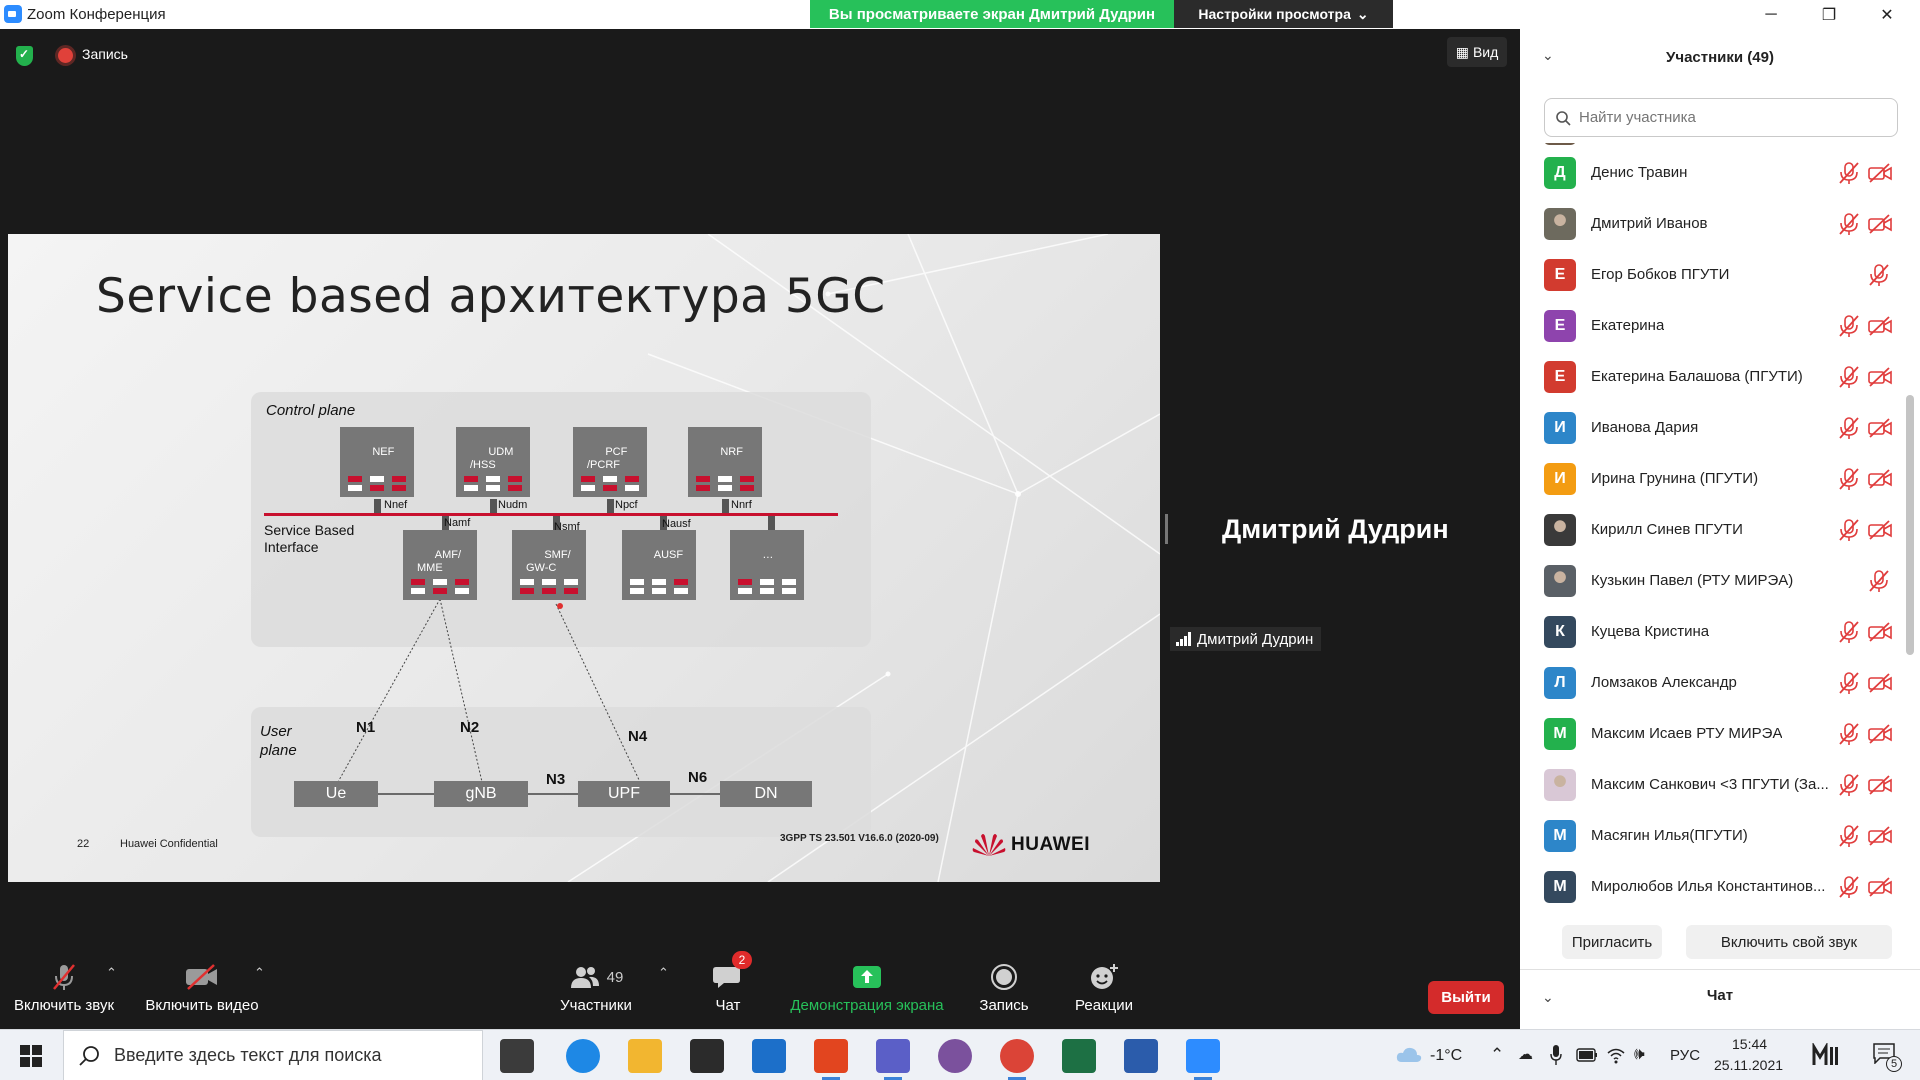 The image size is (1920, 1080). What do you see at coordinates (31, 1056) in the screenshot?
I see `windows-start-icon` at bounding box center [31, 1056].